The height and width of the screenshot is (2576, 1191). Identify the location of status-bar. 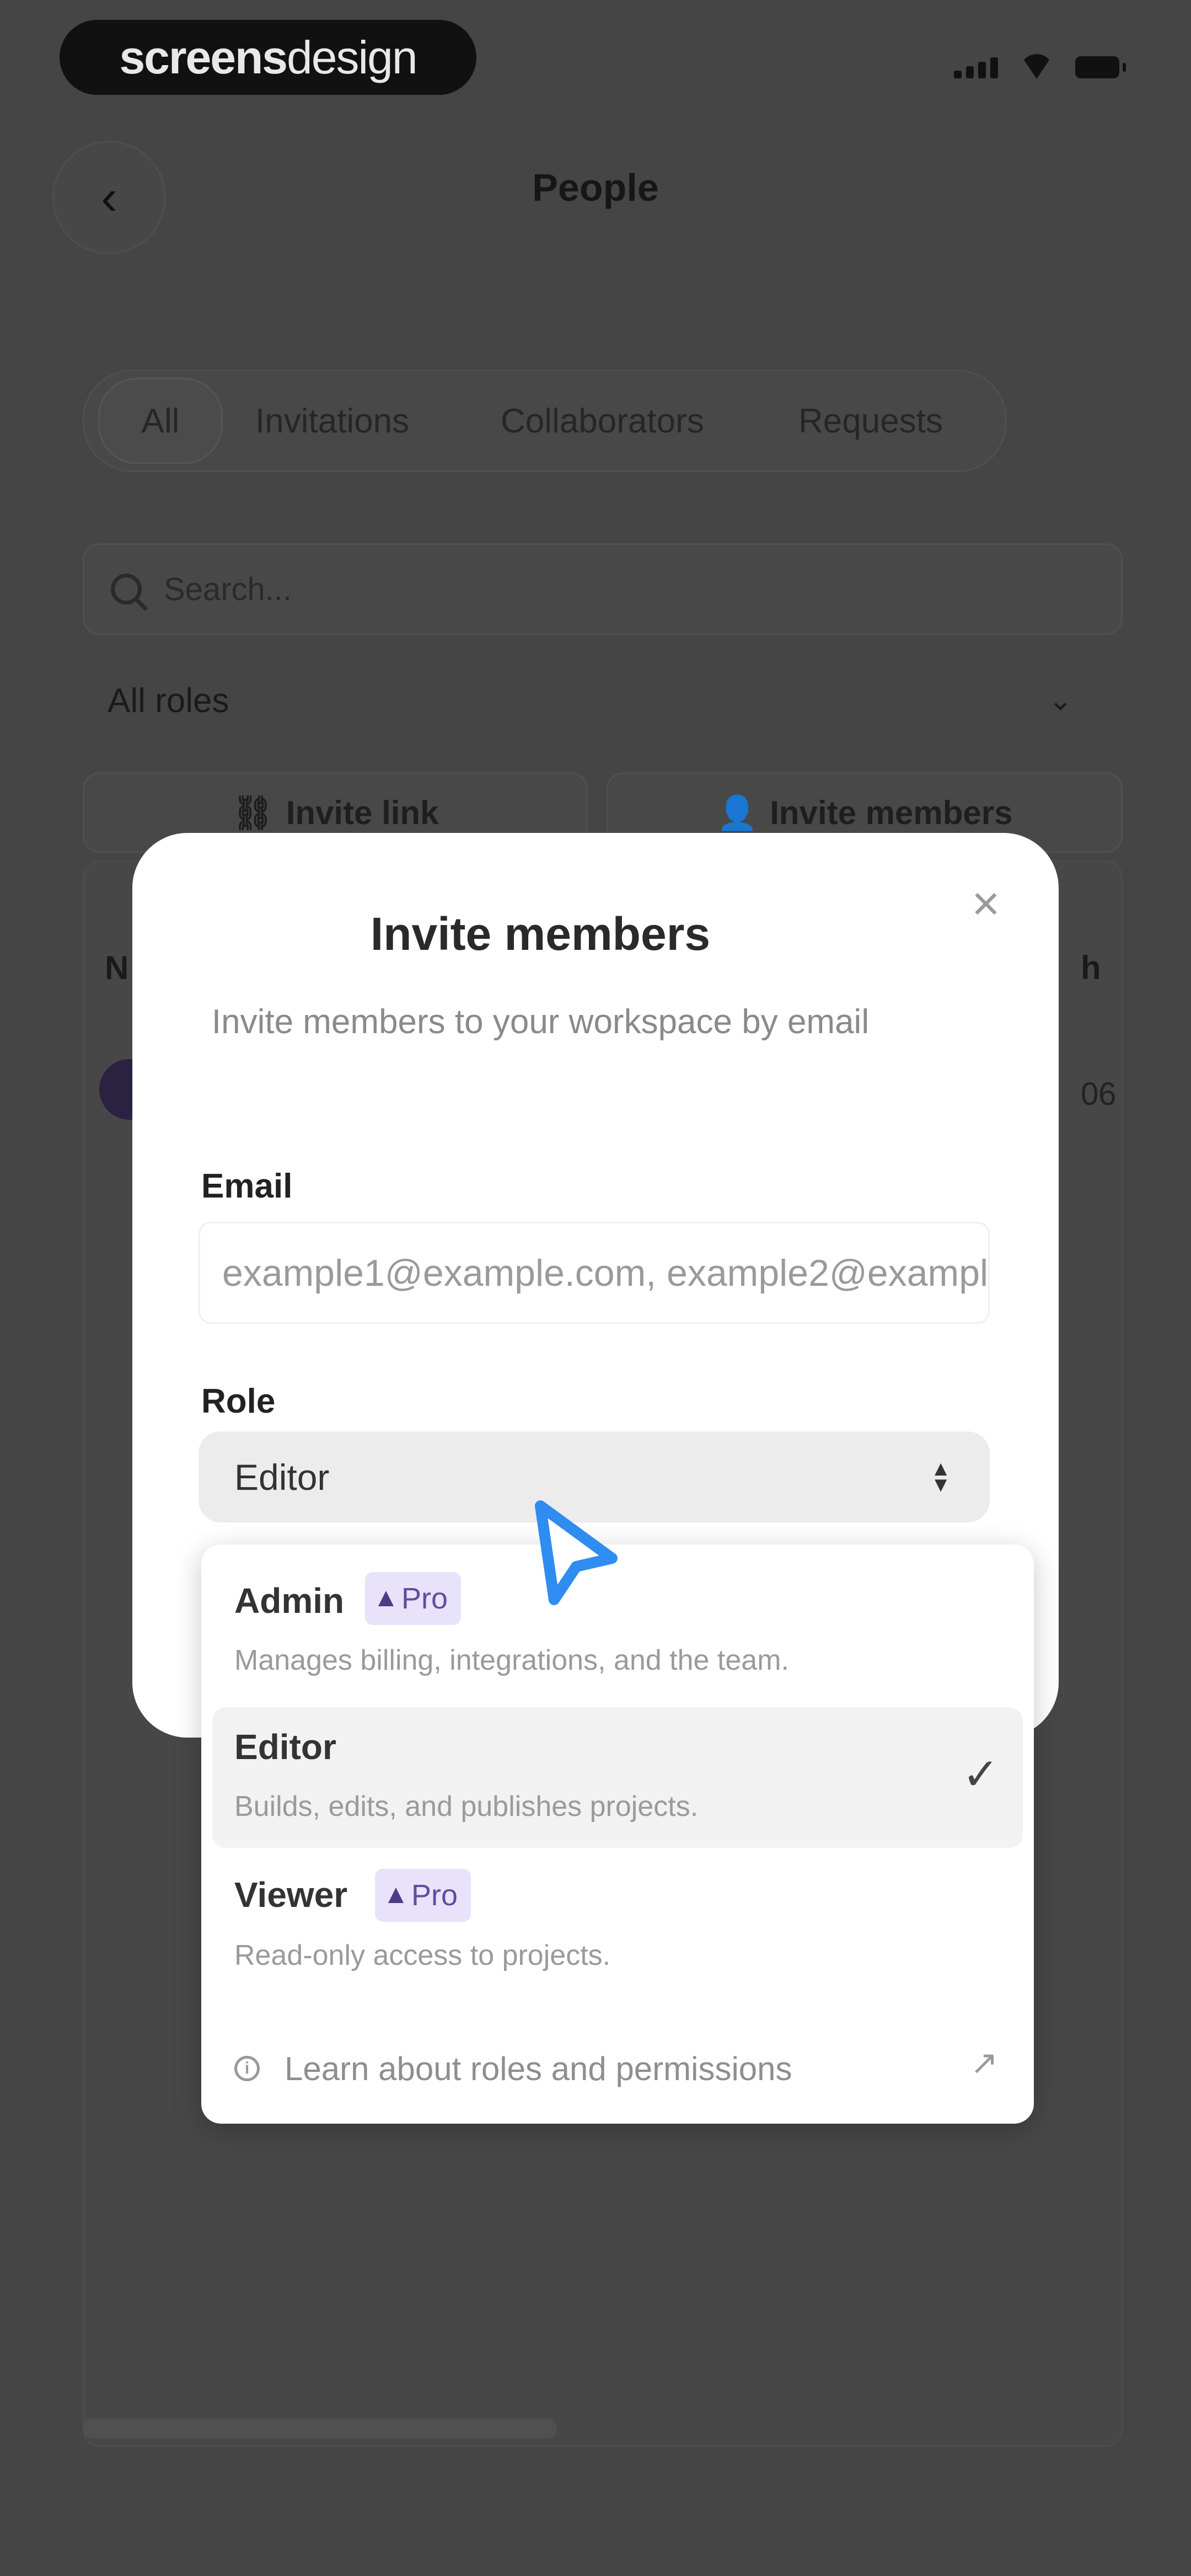
(1040, 66).